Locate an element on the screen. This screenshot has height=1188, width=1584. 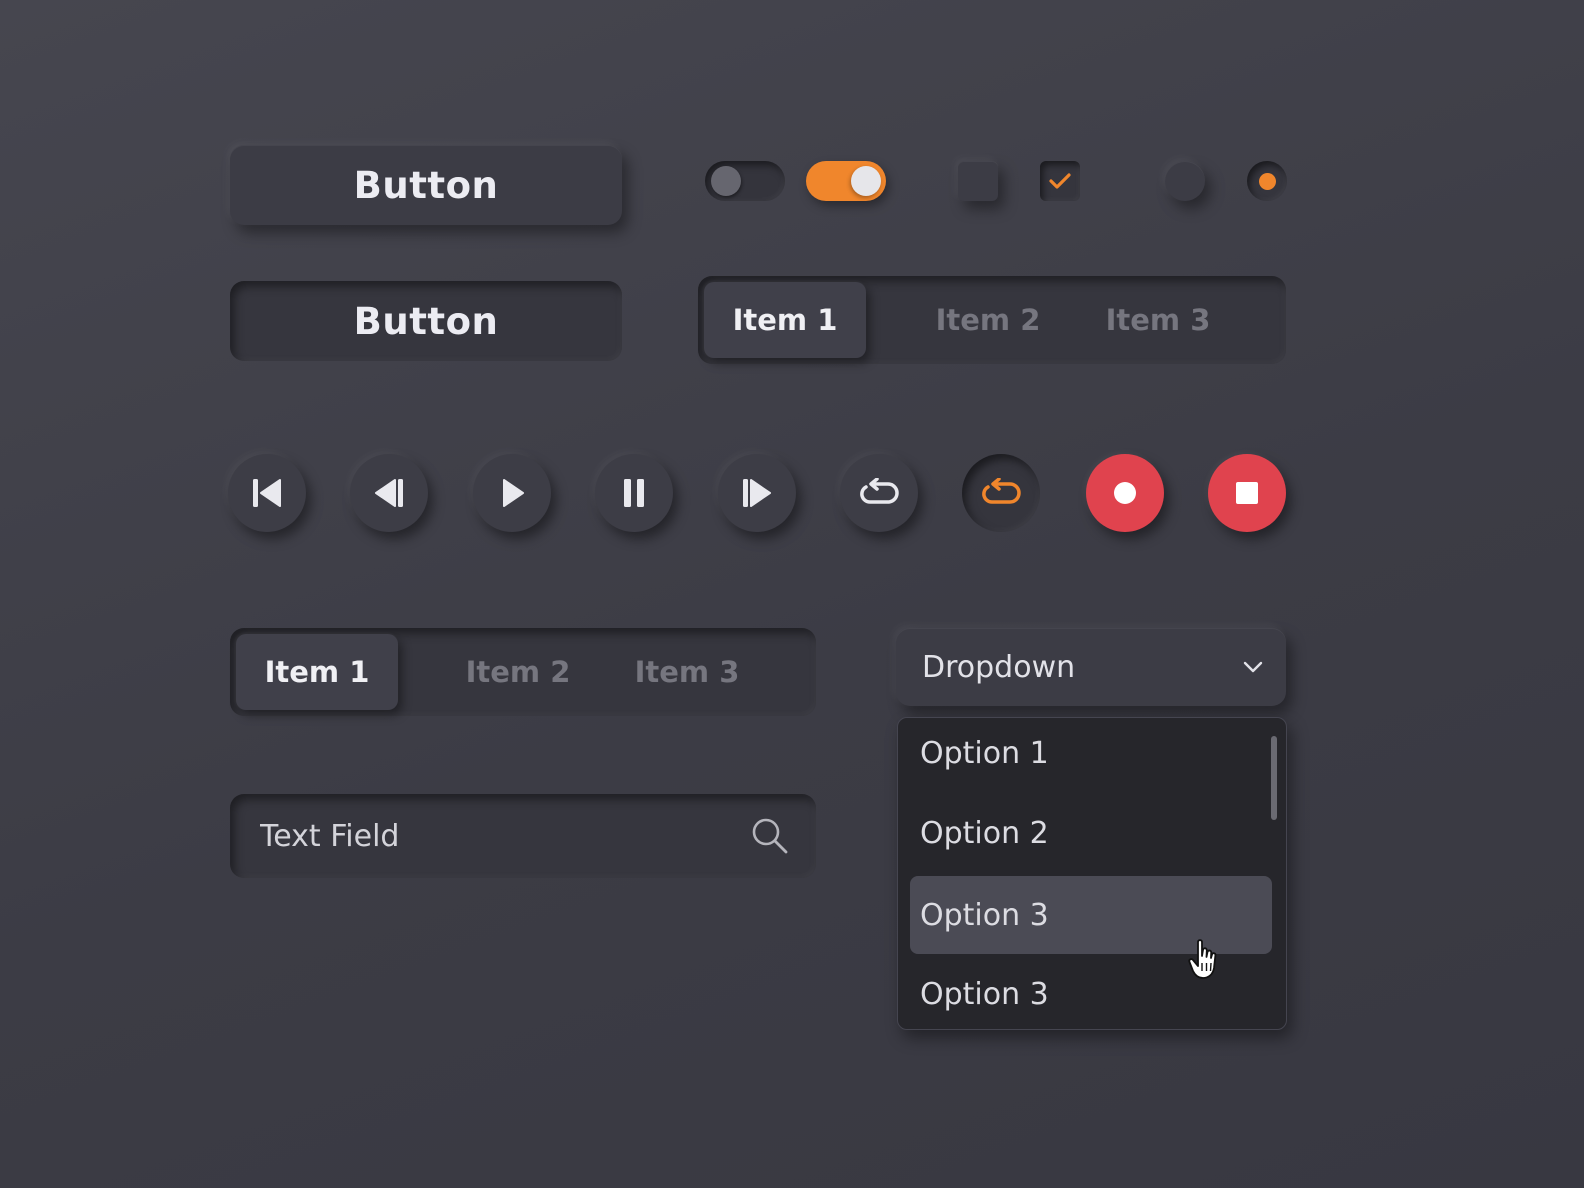
repeat-icon is located at coordinates (879, 491).